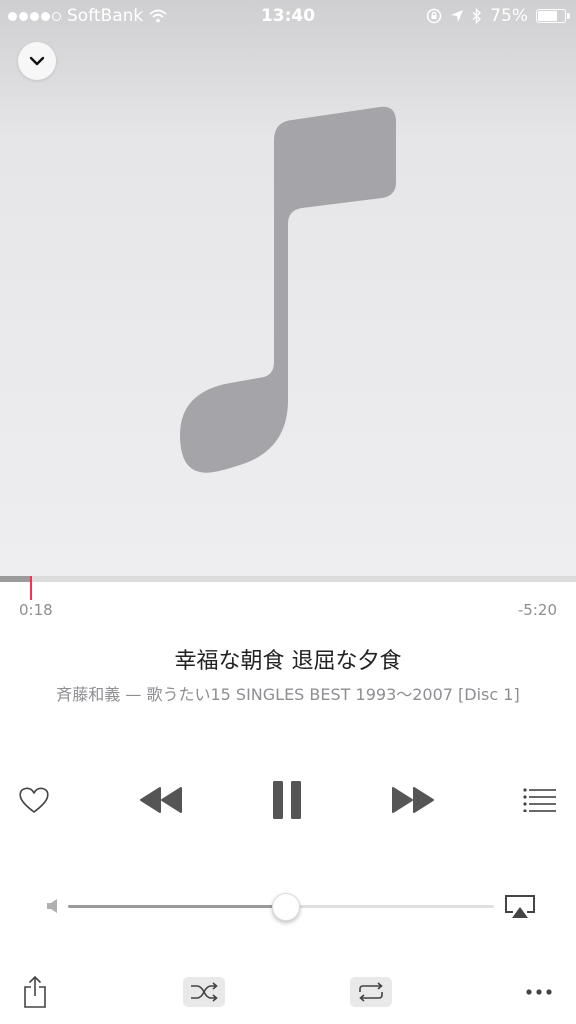  I want to click on progress-scrubber, so click(288, 588).